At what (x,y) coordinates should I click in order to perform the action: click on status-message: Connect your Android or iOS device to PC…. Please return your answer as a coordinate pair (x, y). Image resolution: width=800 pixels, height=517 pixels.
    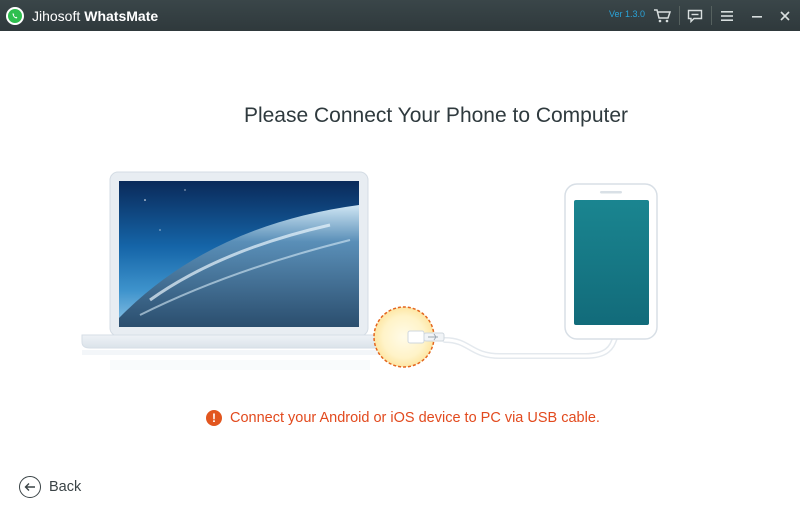
    Looking at the image, I should click on (415, 418).